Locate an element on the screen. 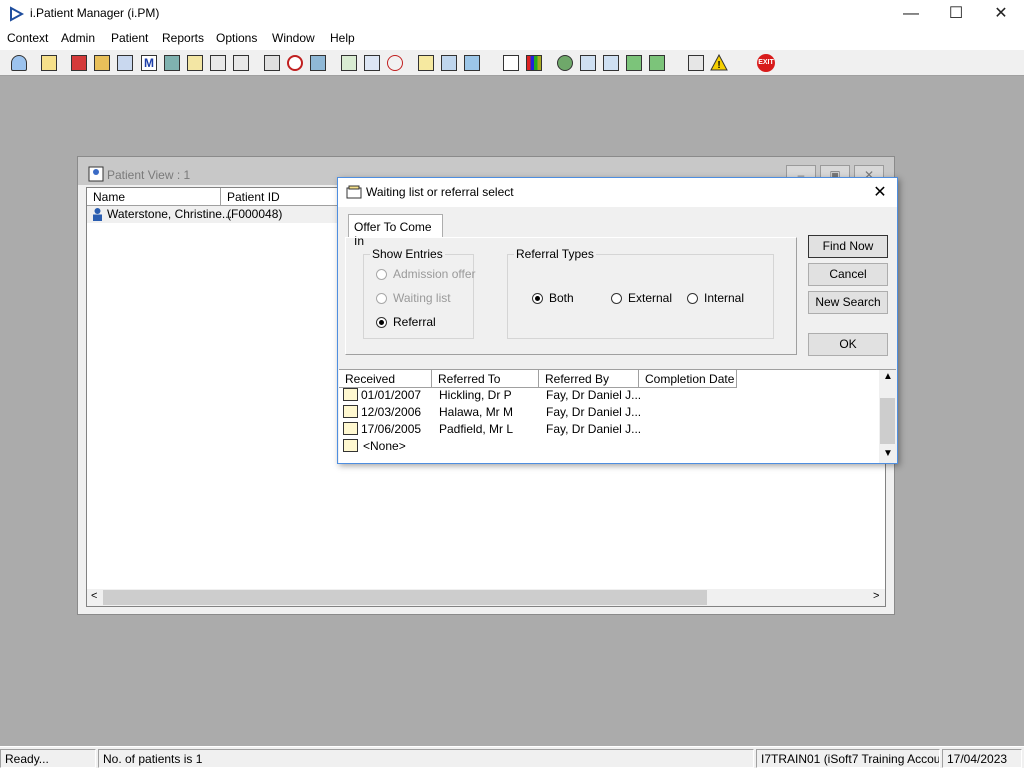 The width and height of the screenshot is (1024, 768). dialog-titlebar: Waiting list or referral select ✕ is located at coordinates (617, 192).